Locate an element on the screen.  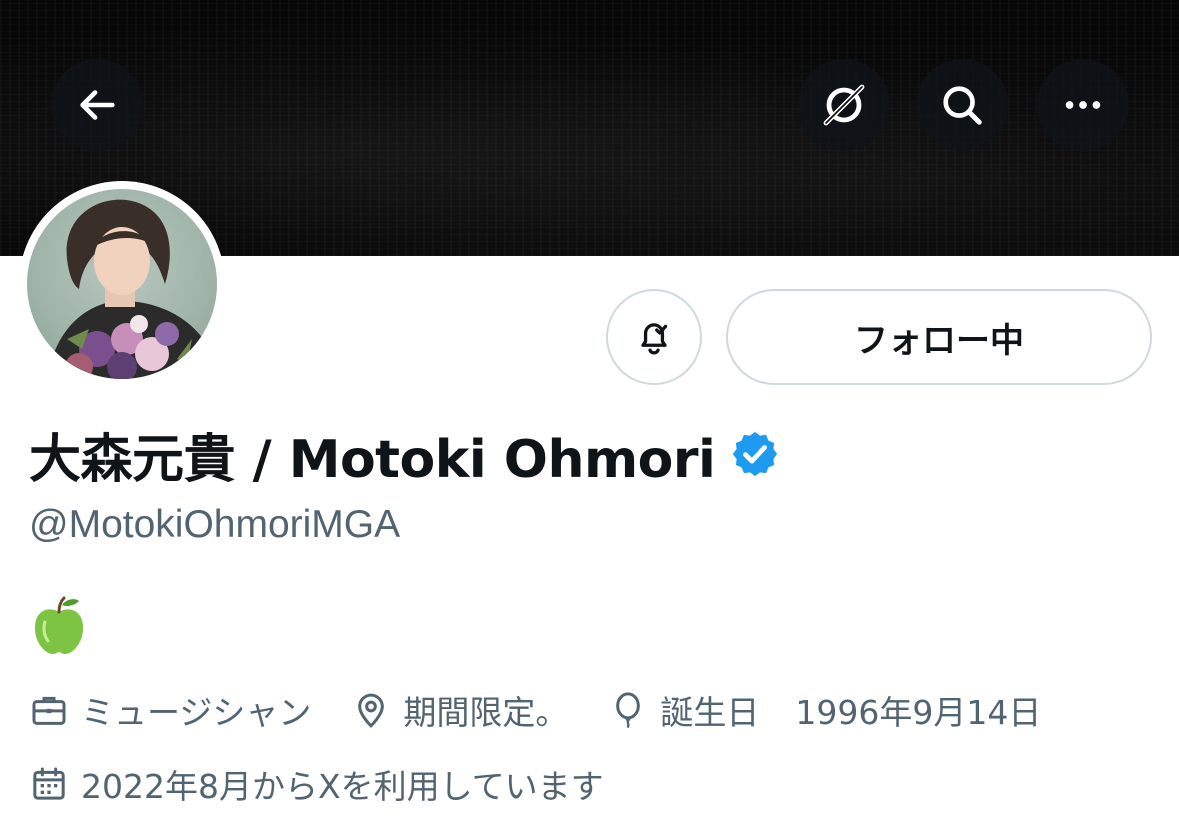
search-icon is located at coordinates (962, 105).